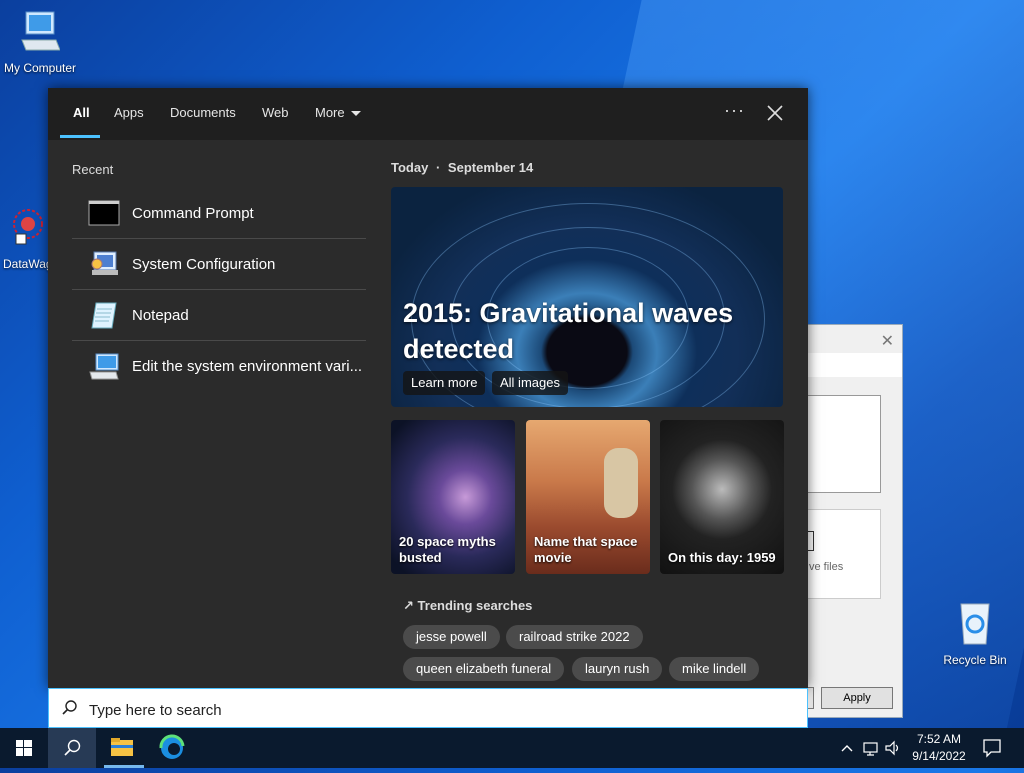 This screenshot has height=773, width=1024. What do you see at coordinates (939, 756) in the screenshot?
I see `clock-date: 9/14/2022` at bounding box center [939, 756].